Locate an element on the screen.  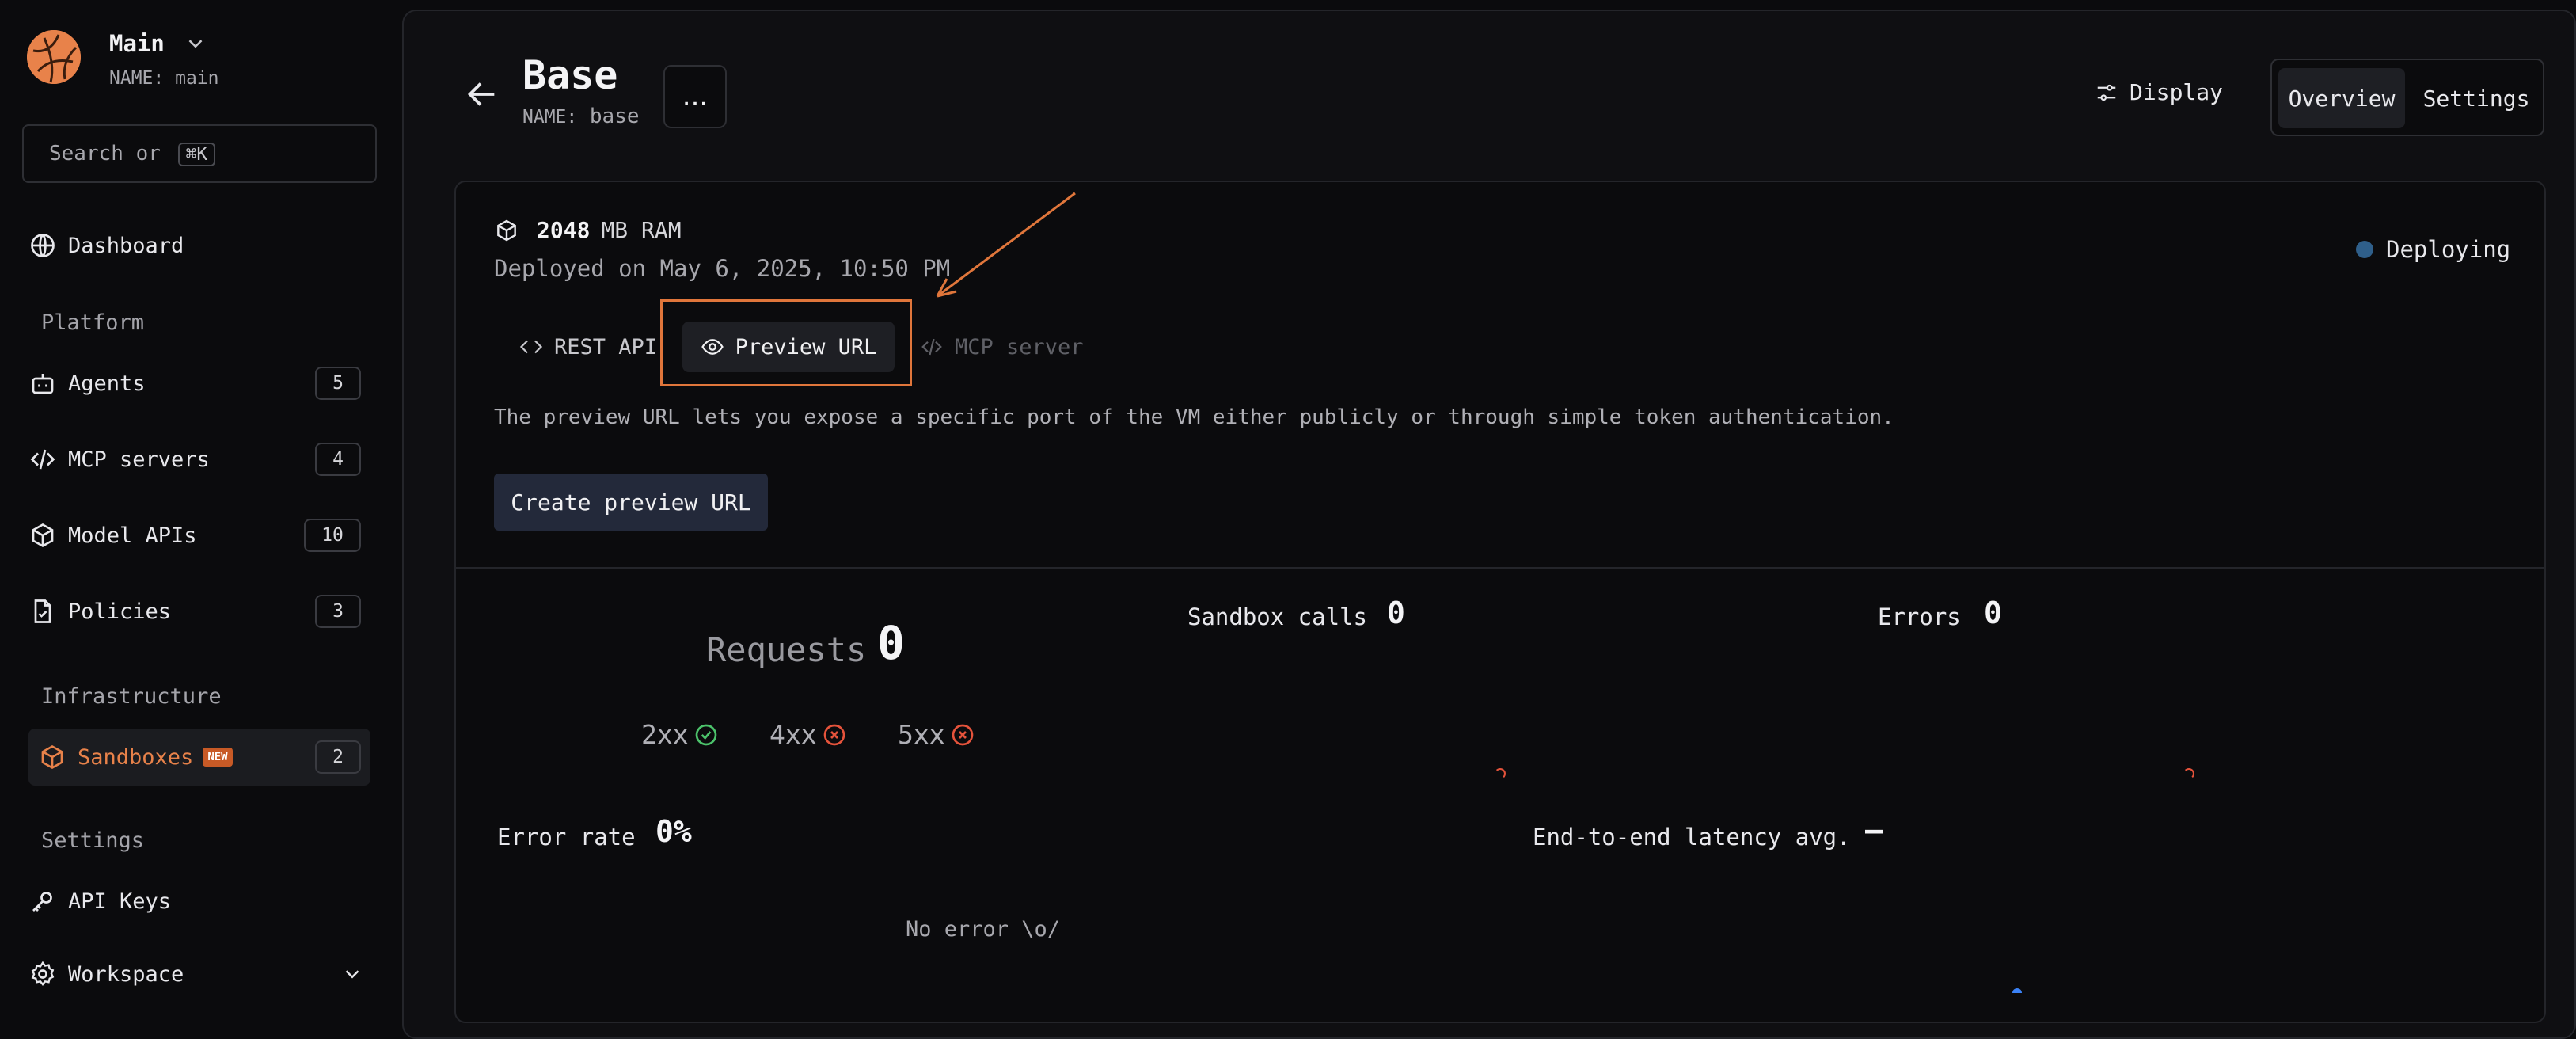
tab-label: MCP server is located at coordinates (1020, 347).